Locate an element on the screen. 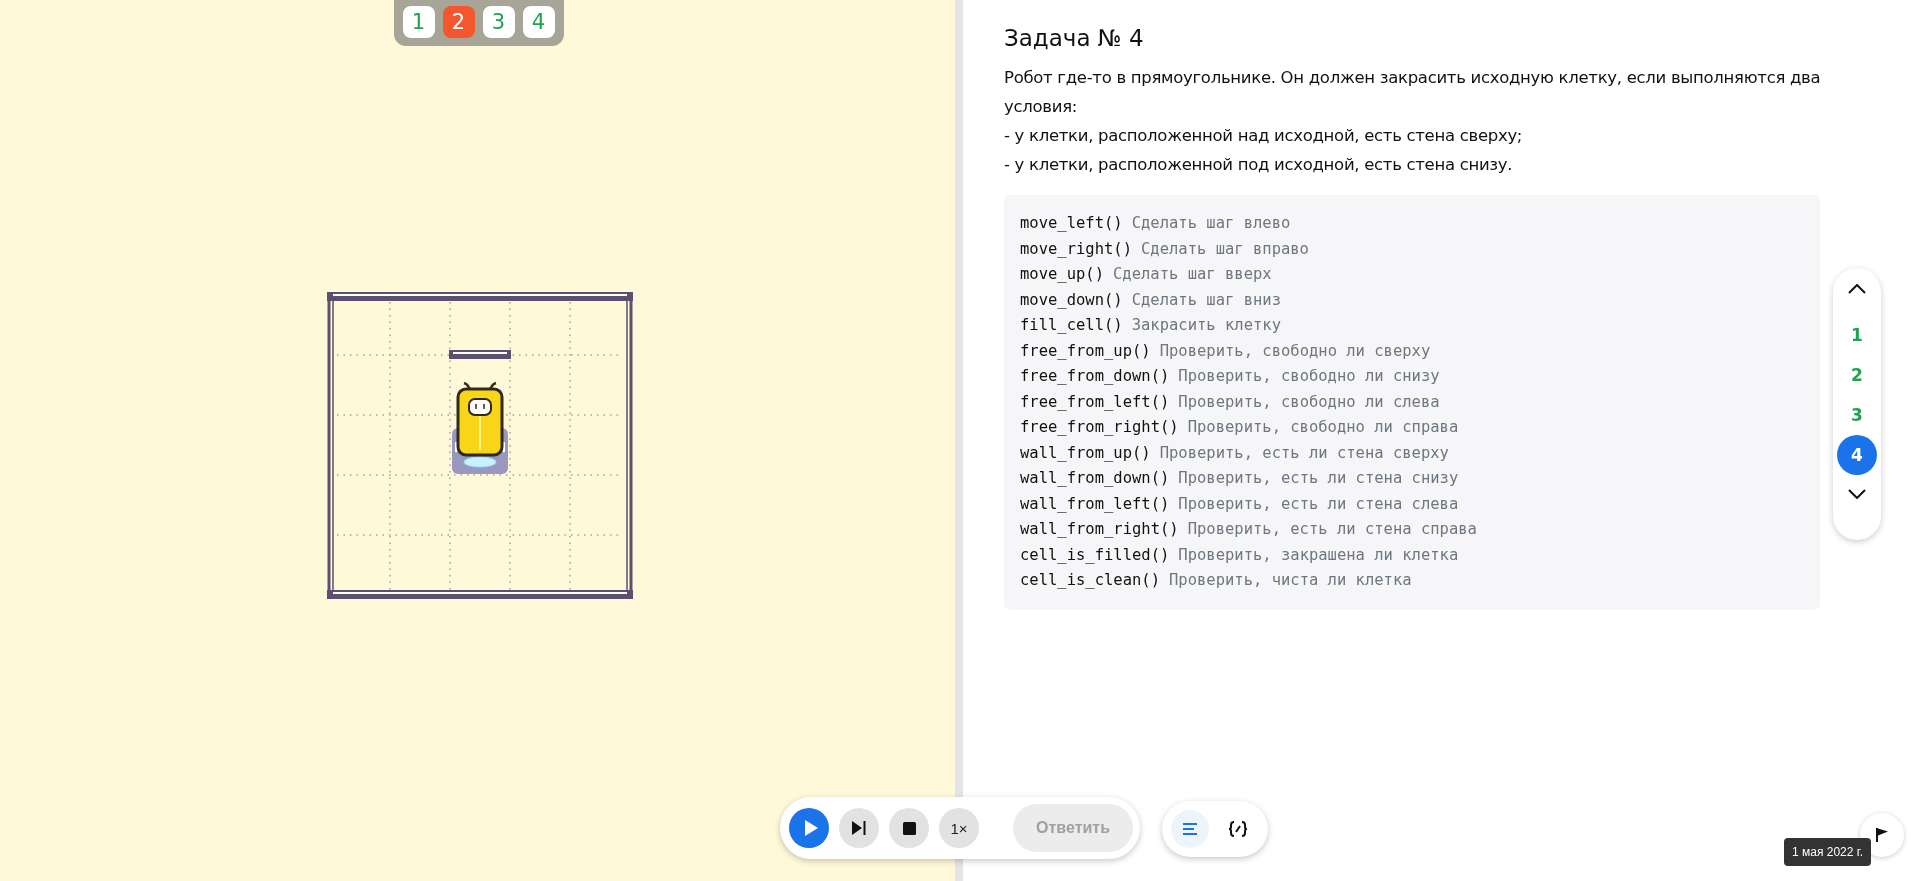 The image size is (1920, 881). play-icon is located at coordinates (810, 828).